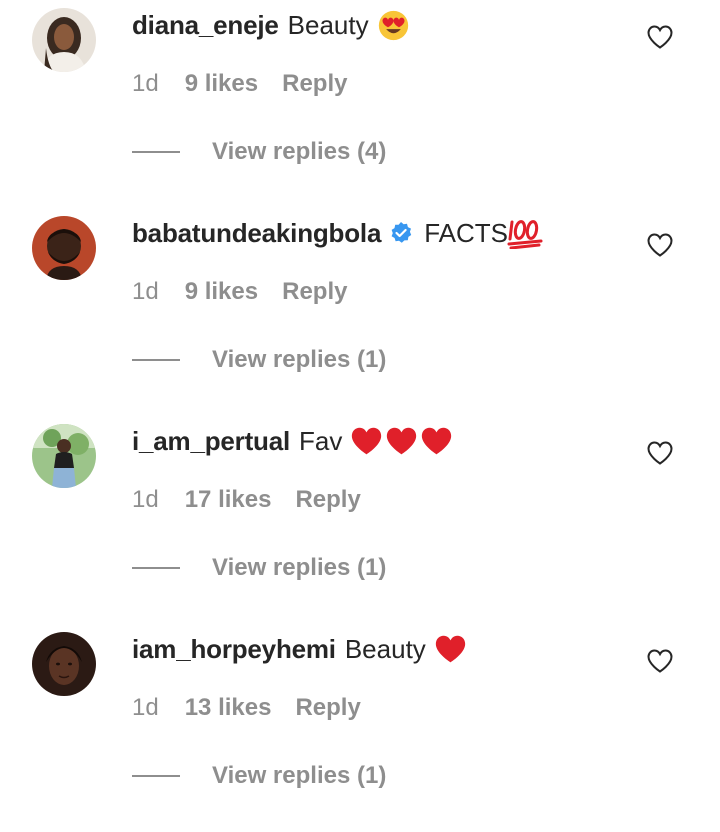 The height and width of the screenshot is (832, 720). Describe the element at coordinates (293, 441) in the screenshot. I see `comment-line: i_am_pertual Fav` at that location.